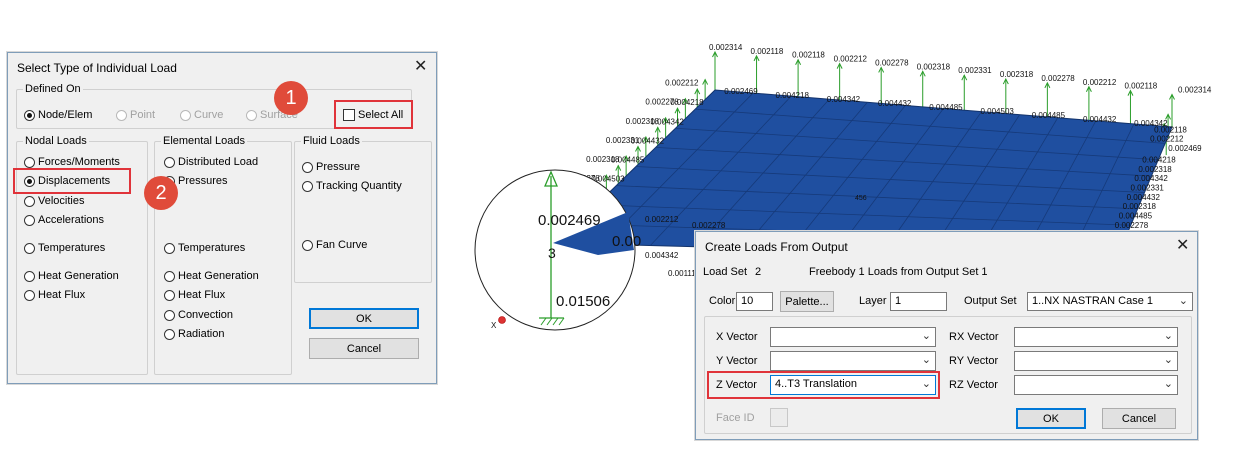 The image size is (1236, 455). I want to click on freebody-text: Freebody 1 Loads from Output Set 1, so click(898, 272).